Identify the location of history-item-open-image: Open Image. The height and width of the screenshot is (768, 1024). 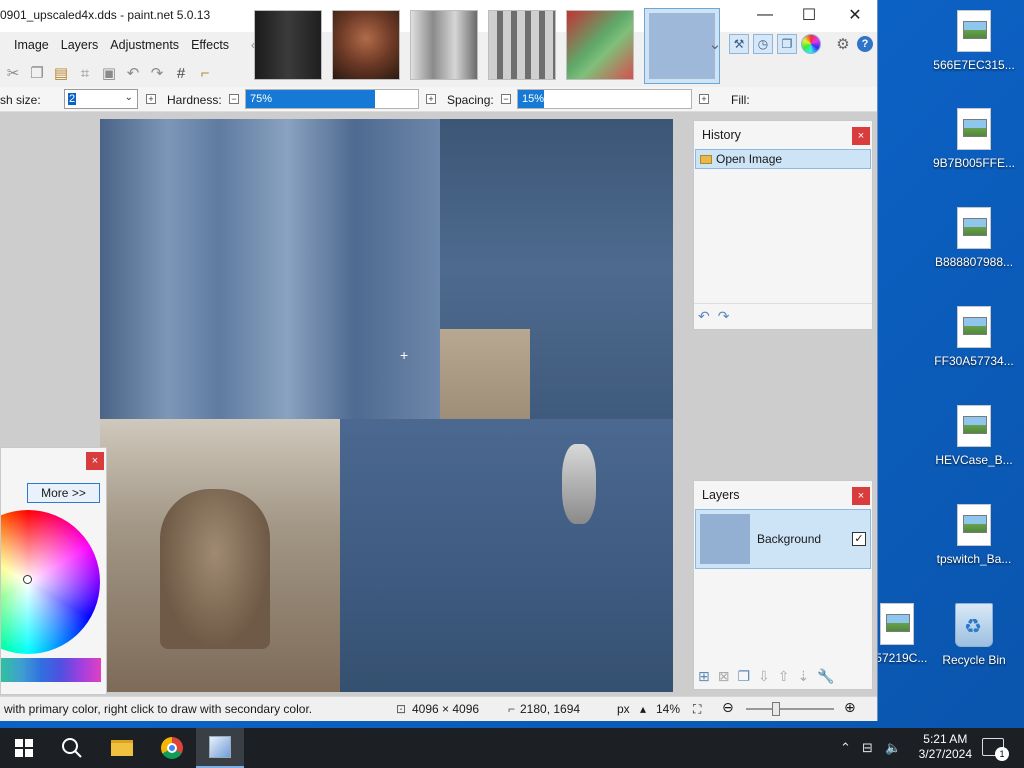
(783, 159).